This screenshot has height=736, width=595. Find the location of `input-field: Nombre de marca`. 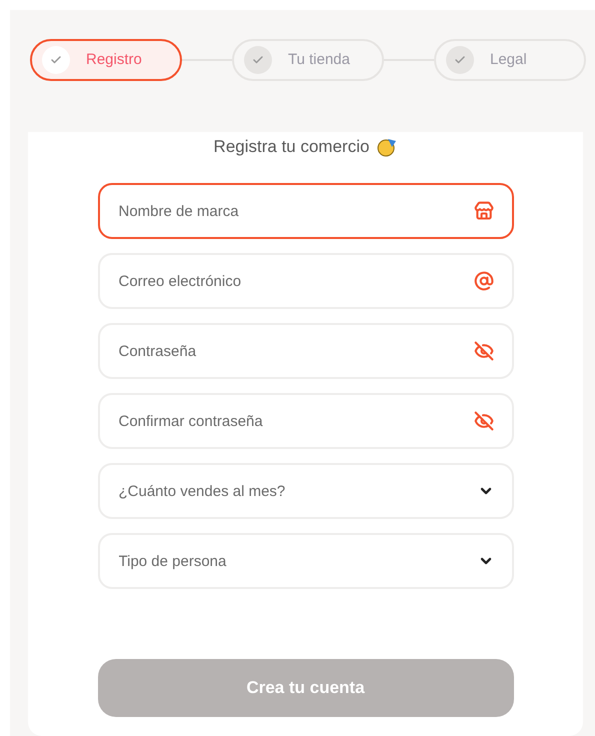

input-field: Nombre de marca is located at coordinates (306, 211).